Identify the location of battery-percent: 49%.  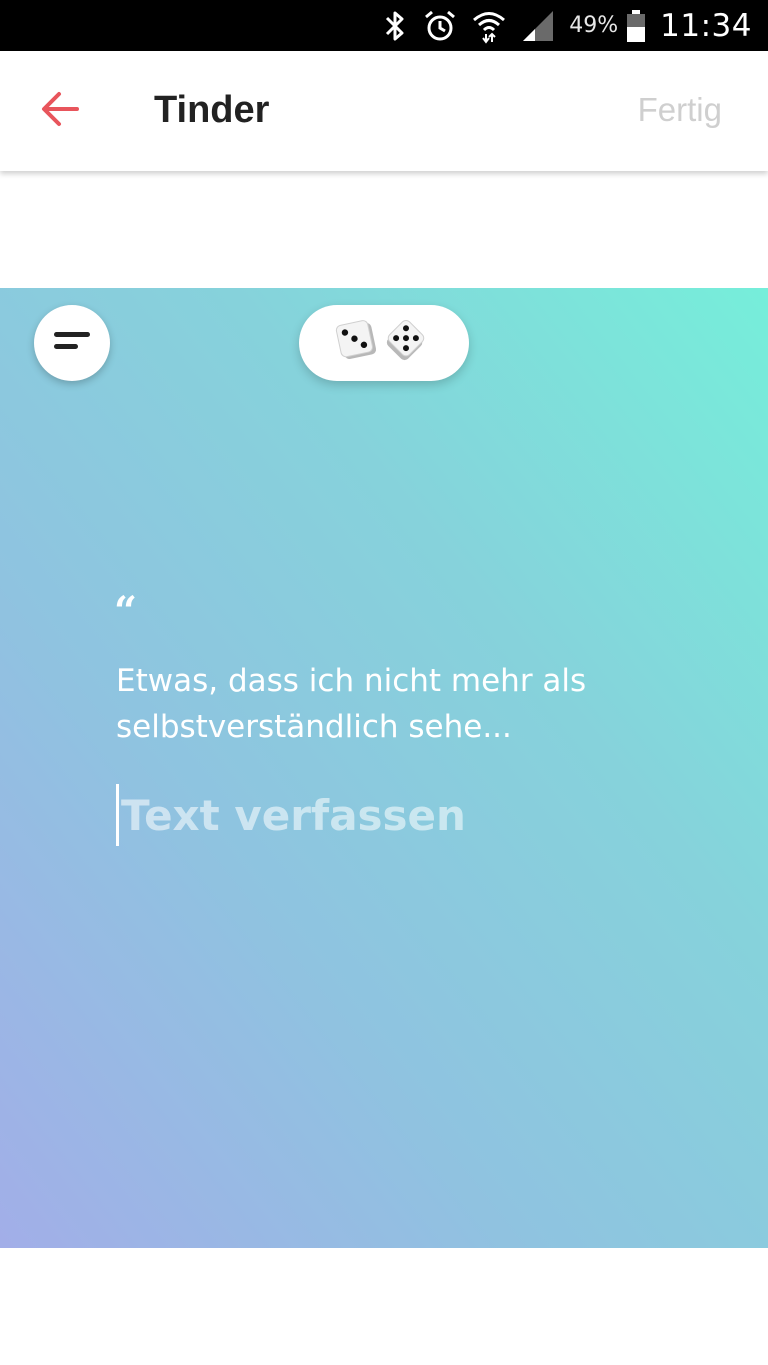
(594, 25).